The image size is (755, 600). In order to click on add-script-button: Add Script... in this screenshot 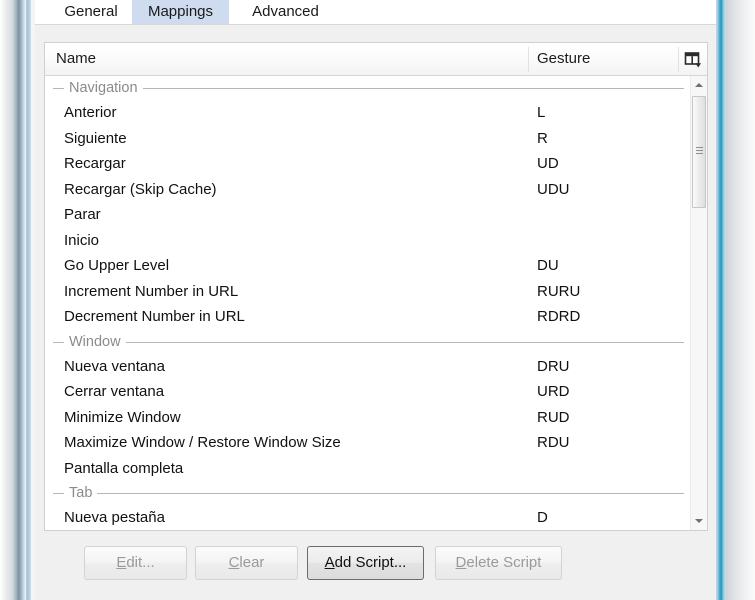, I will do `click(365, 563)`.